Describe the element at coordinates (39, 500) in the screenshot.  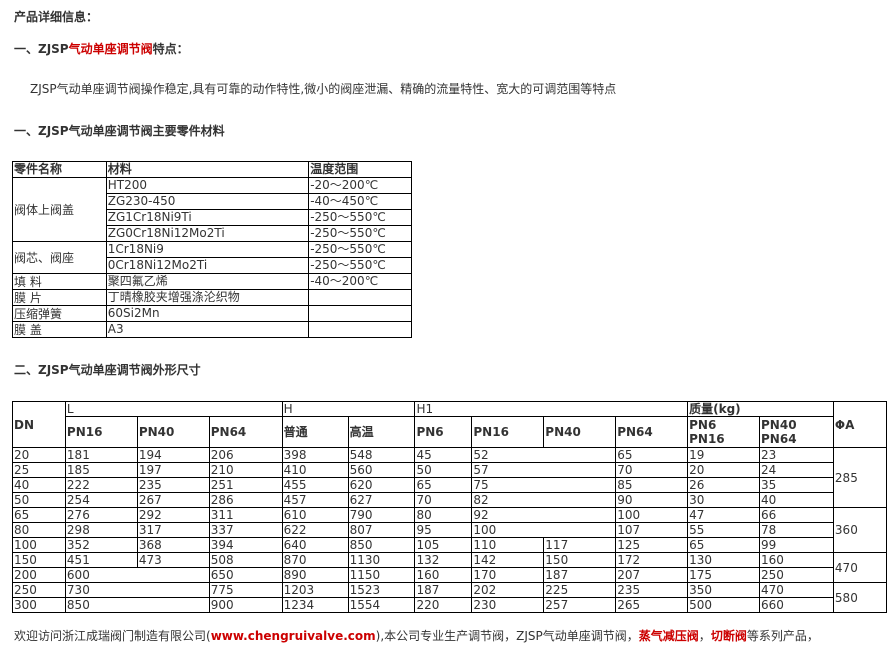
I see `dims-cell: 50` at that location.